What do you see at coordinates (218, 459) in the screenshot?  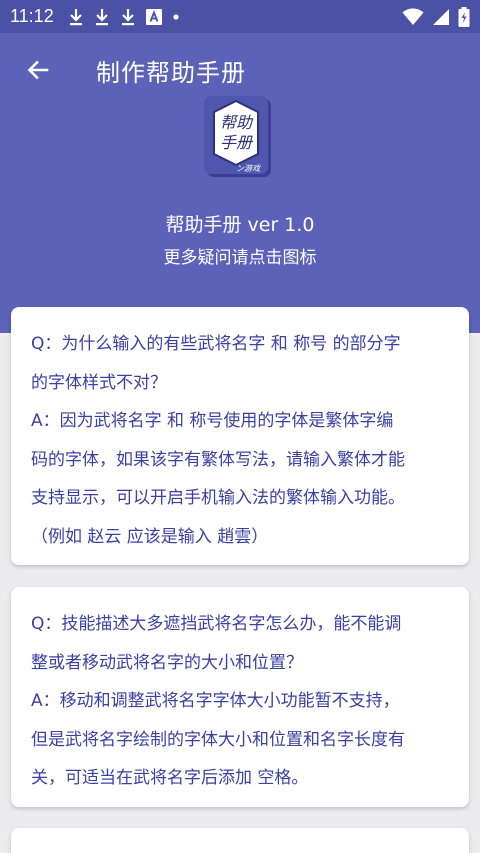 I see `faq-line: 码的字体，如果该字有繁体写法，请输入繁体才能` at bounding box center [218, 459].